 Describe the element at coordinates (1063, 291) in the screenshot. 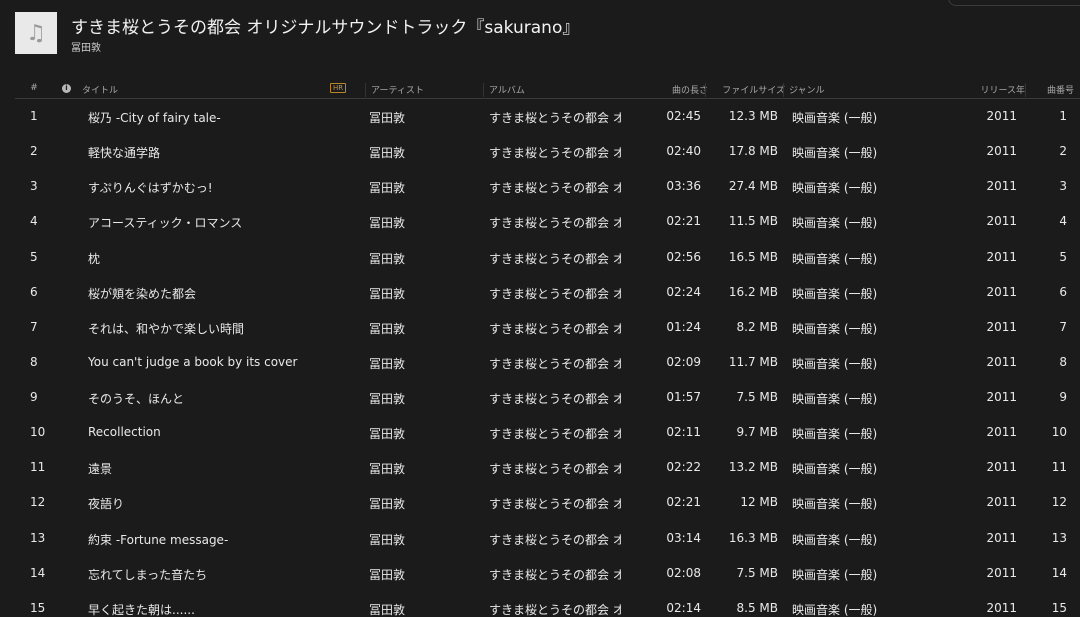

I see `track-row-track-number: 6` at that location.